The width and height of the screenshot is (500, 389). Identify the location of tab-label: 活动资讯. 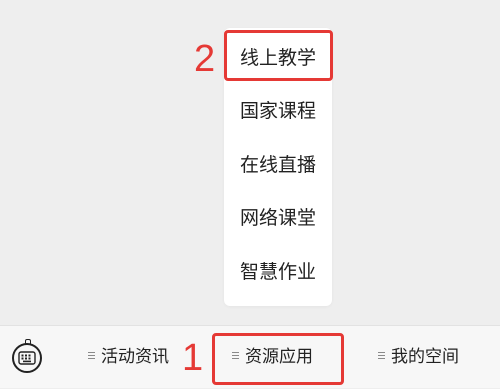
(135, 357).